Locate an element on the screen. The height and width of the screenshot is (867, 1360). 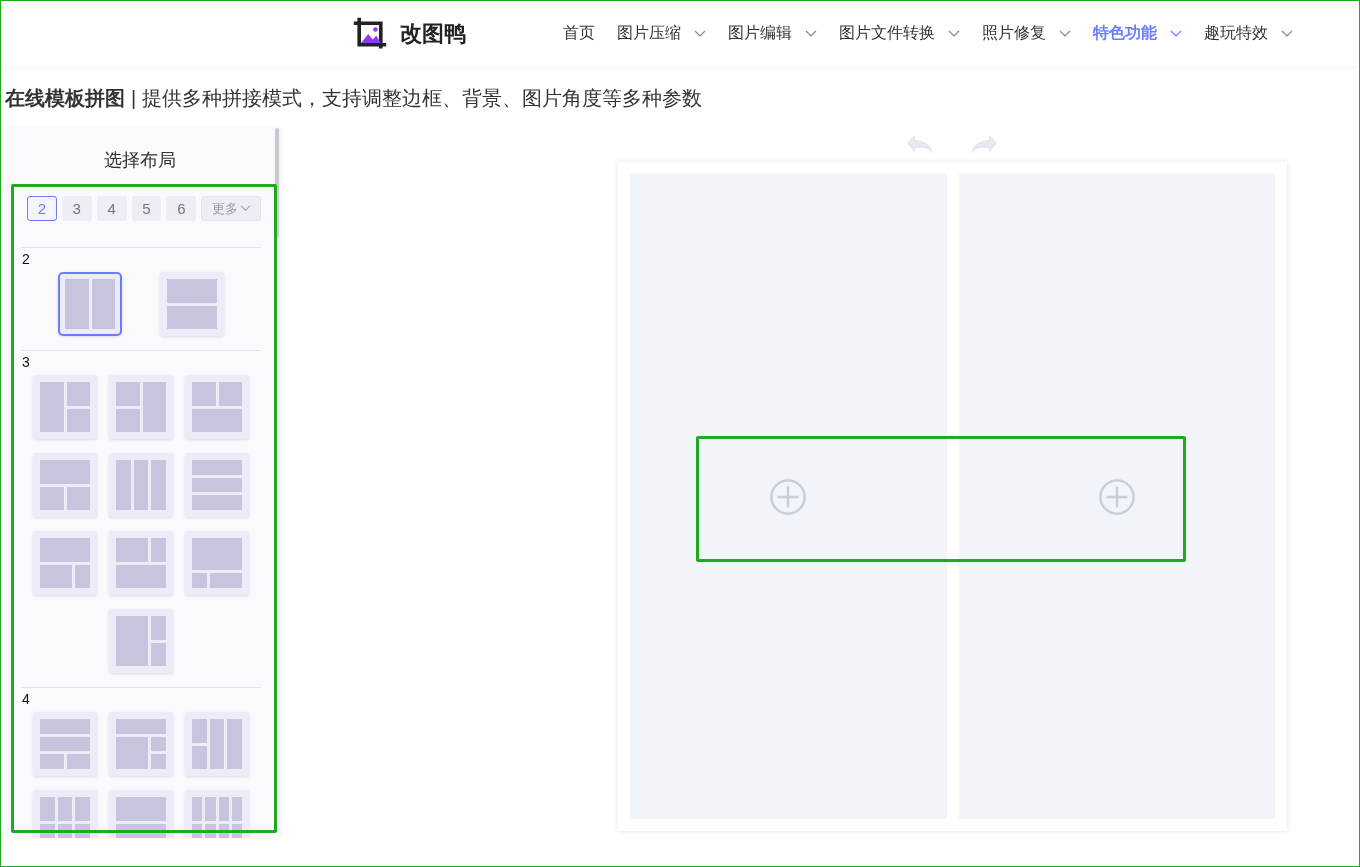
count-tab: 6 is located at coordinates (181, 208).